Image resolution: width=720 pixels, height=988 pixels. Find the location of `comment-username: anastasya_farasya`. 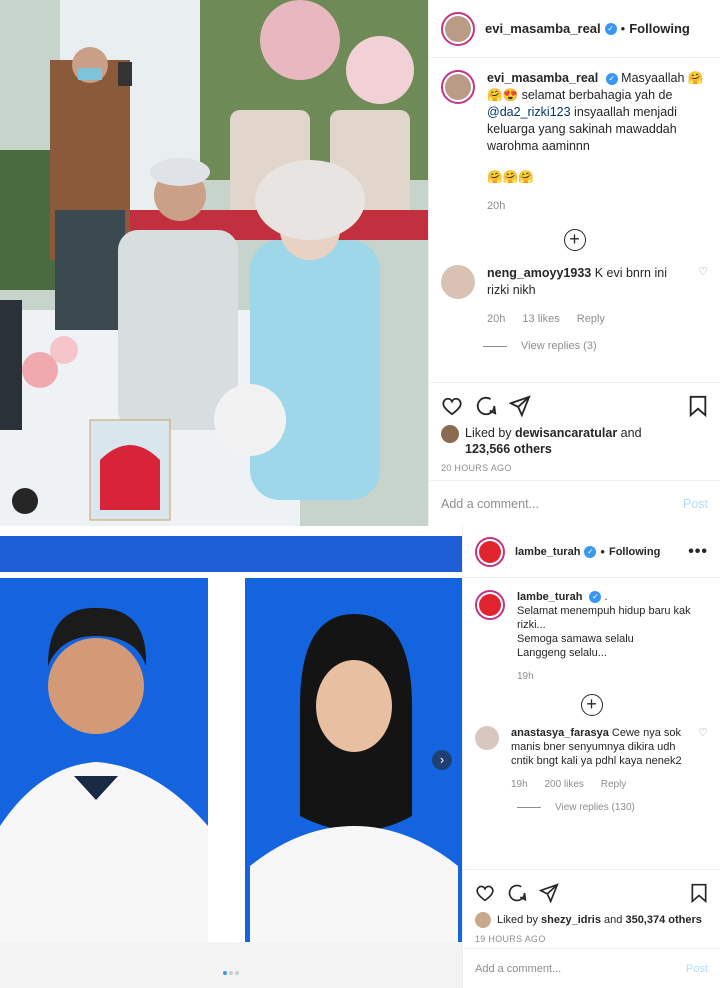

comment-username: anastasya_farasya is located at coordinates (560, 733).